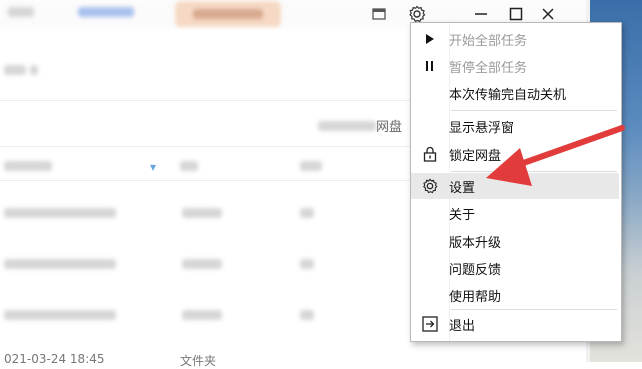 This screenshot has width=642, height=369. What do you see at coordinates (198, 361) in the screenshot?
I see `row-type: 文件夹` at bounding box center [198, 361].